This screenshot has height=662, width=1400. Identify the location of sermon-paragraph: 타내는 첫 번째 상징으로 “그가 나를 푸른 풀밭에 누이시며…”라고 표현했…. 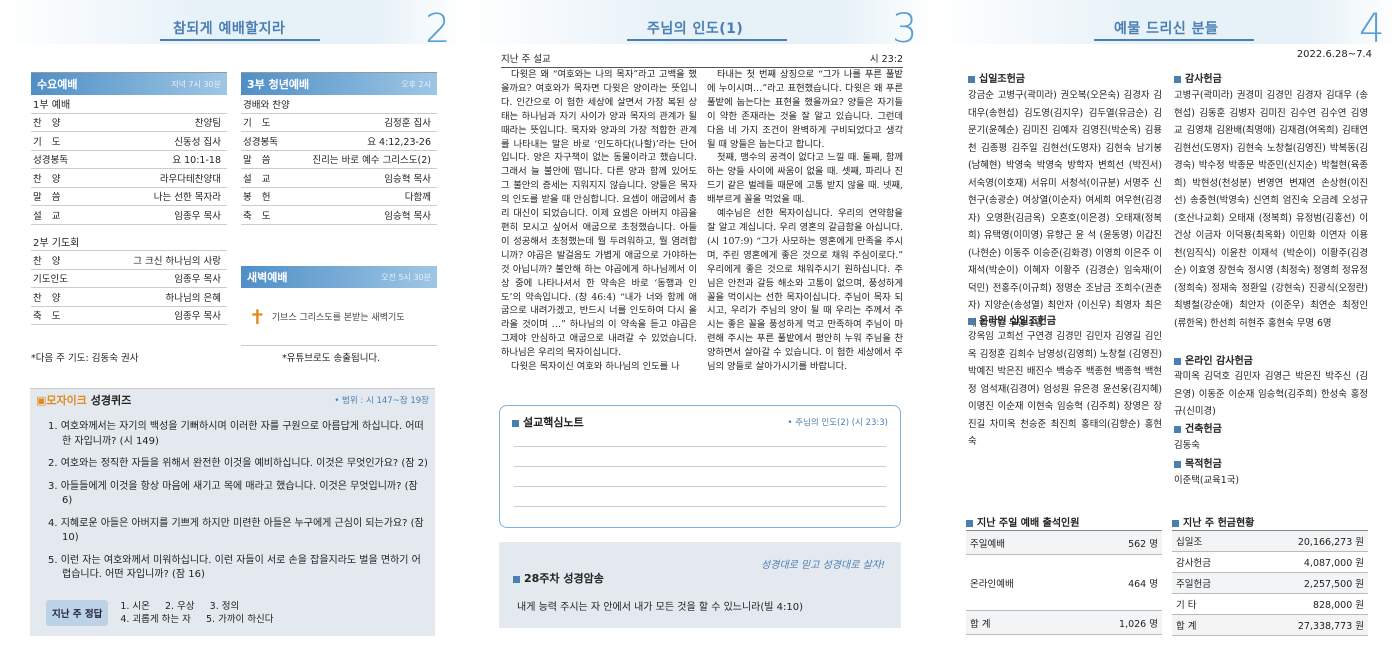
(805, 109).